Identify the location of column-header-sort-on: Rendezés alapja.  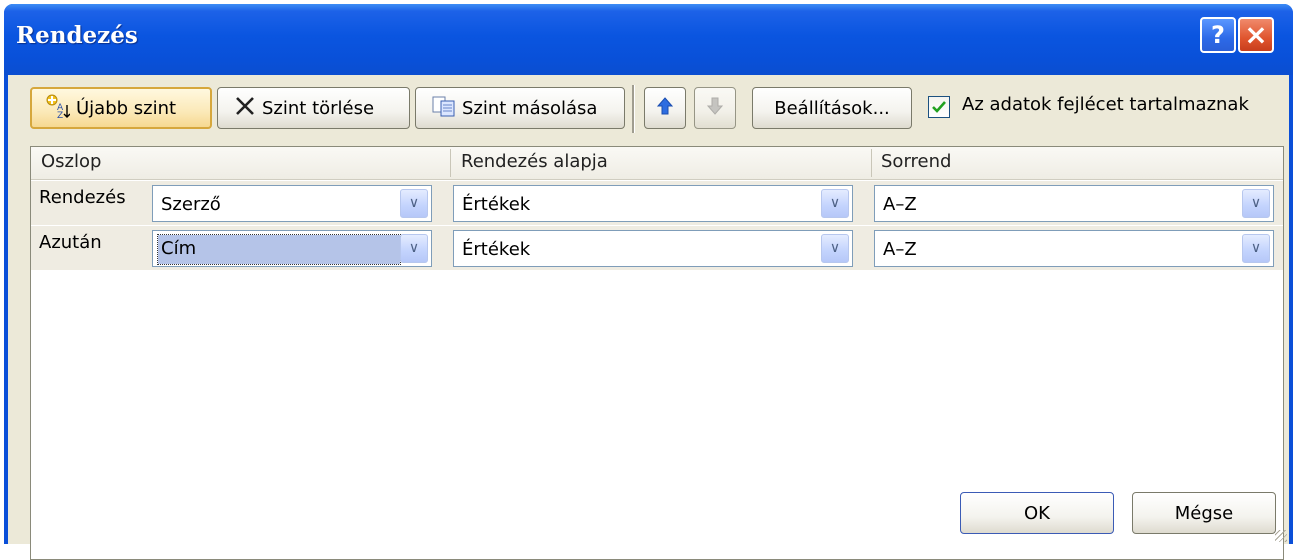
(534, 161).